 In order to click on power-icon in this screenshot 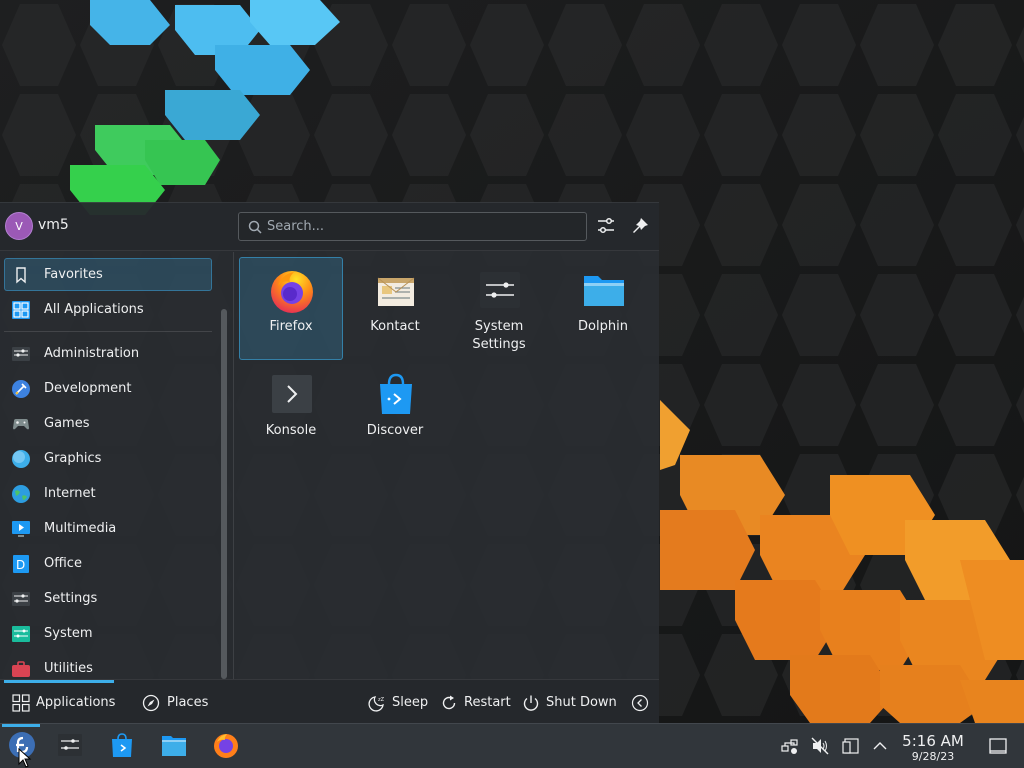, I will do `click(531, 703)`.